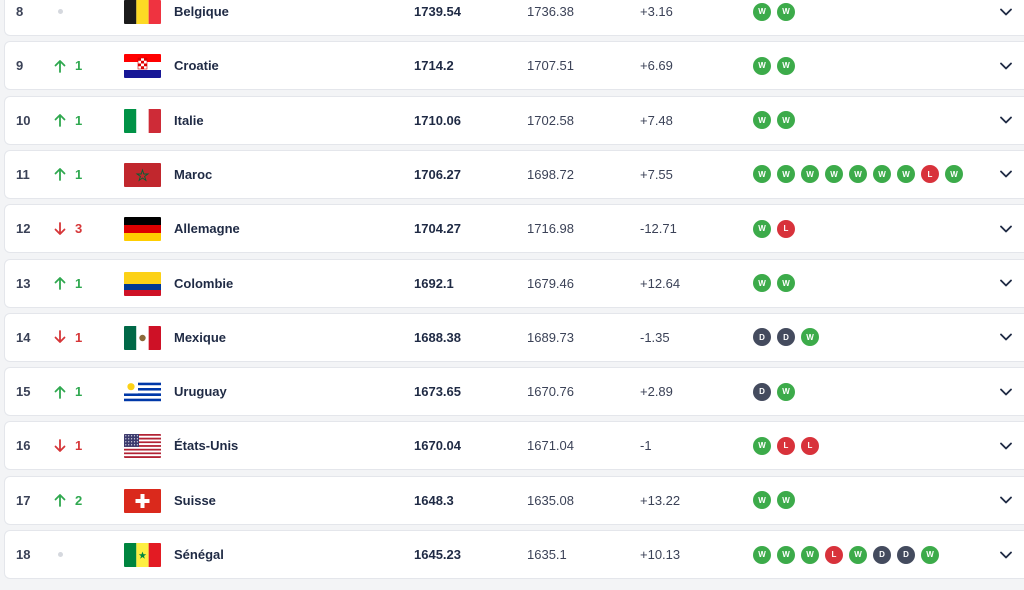 This screenshot has height=590, width=1024. Describe the element at coordinates (514, 337) in the screenshot. I see `ranking-row: 14 1 Mexique 1688.38 1689.73 -1.35 DDW` at that location.